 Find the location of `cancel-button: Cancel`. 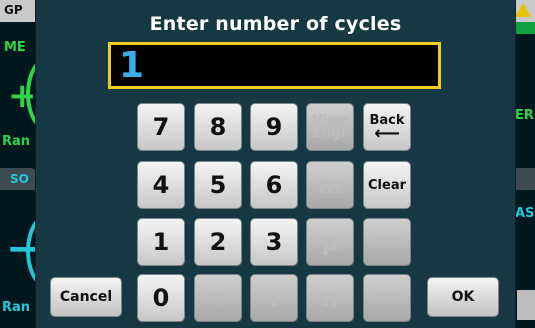

cancel-button: Cancel is located at coordinates (86, 297).